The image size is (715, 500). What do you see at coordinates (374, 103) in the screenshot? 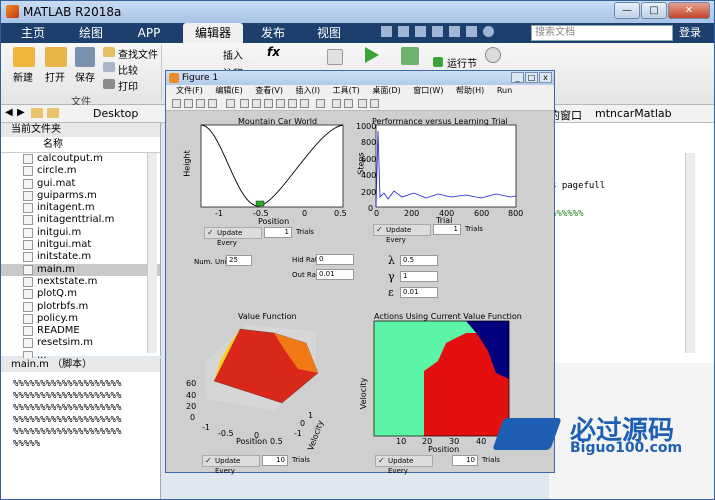
I see `show-tools-icon` at bounding box center [374, 103].